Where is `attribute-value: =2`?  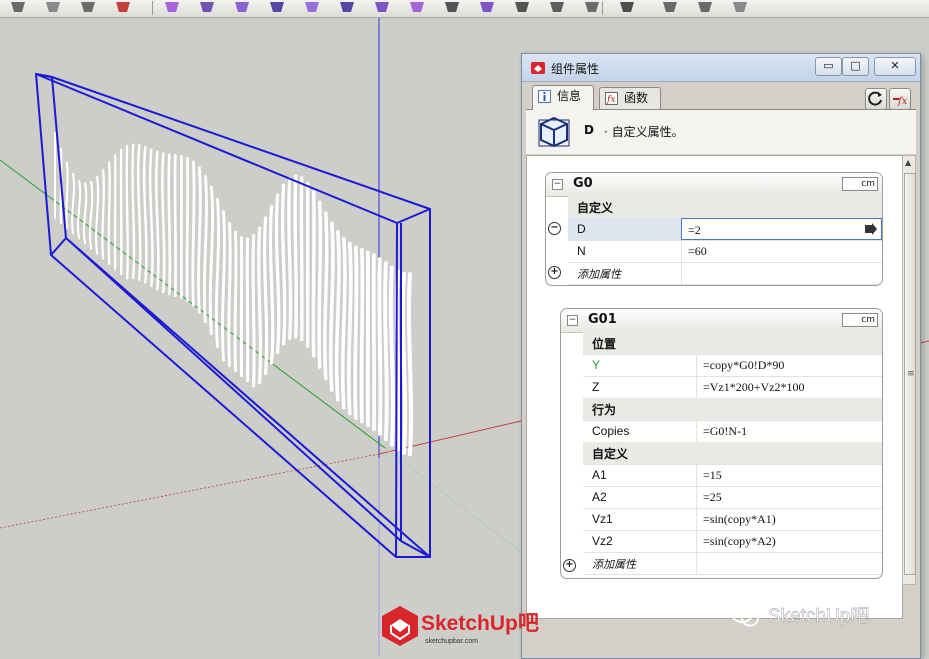
attribute-value: =2 is located at coordinates (781, 229).